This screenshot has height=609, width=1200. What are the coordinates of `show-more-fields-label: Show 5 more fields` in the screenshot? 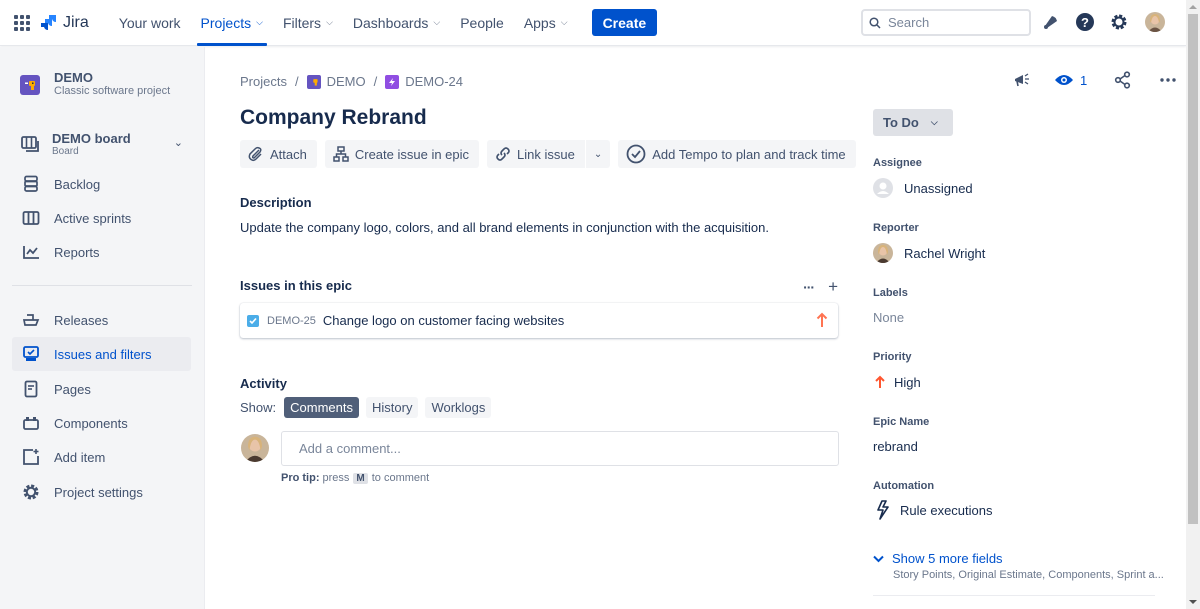 It's located at (947, 558).